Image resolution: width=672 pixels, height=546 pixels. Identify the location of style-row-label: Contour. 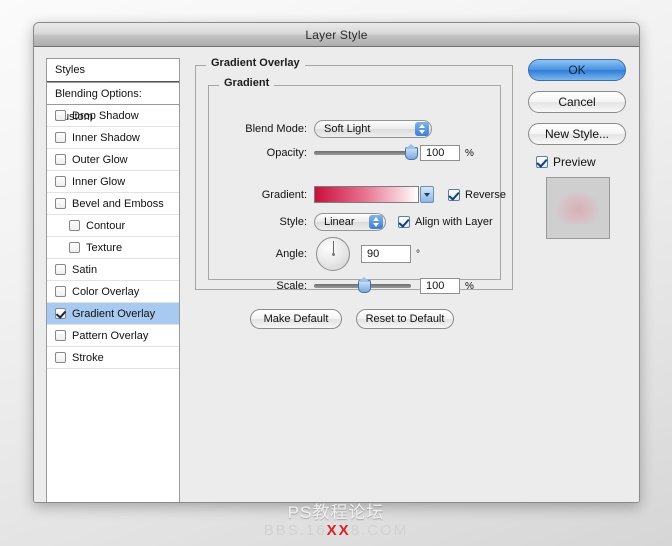
(106, 225).